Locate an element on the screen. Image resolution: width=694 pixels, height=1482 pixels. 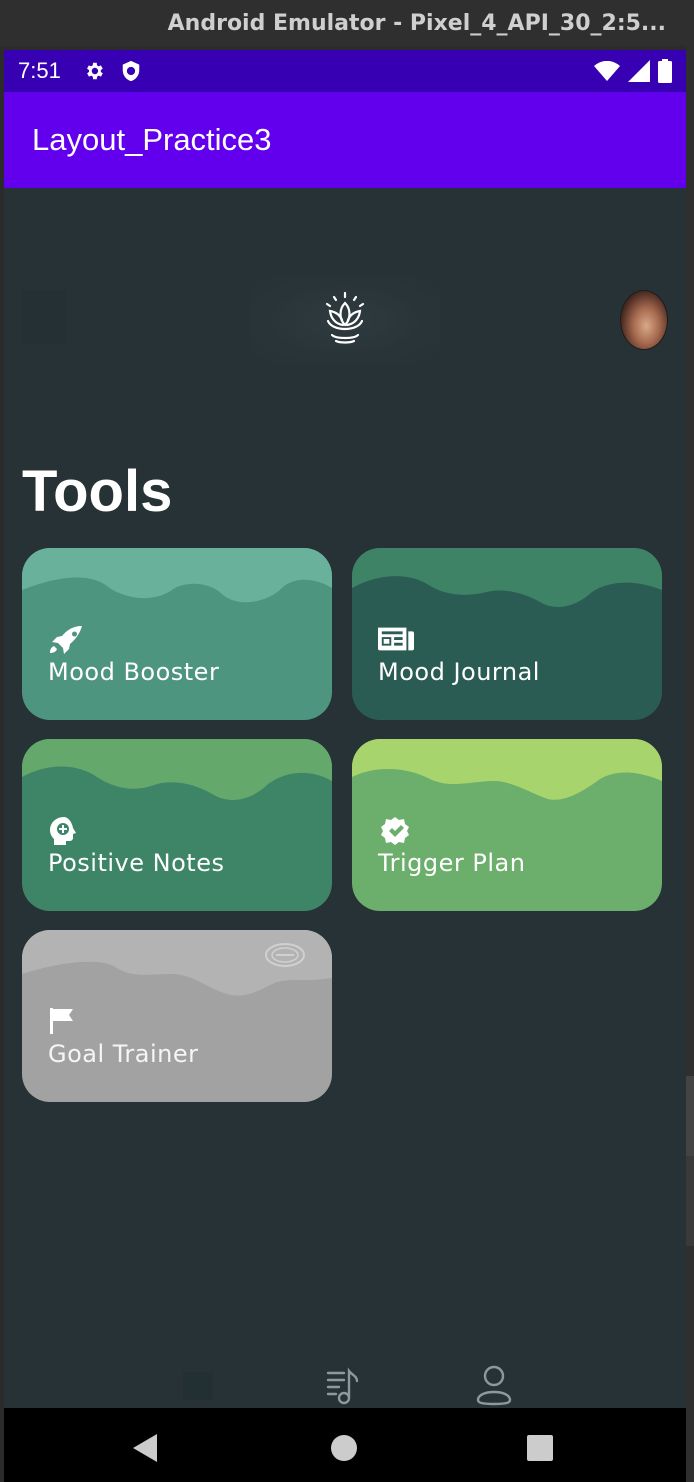
lotus-icon is located at coordinates (345, 317).